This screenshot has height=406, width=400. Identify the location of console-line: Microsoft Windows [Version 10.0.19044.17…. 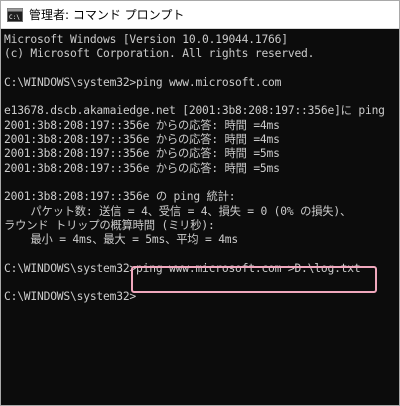
(146, 39).